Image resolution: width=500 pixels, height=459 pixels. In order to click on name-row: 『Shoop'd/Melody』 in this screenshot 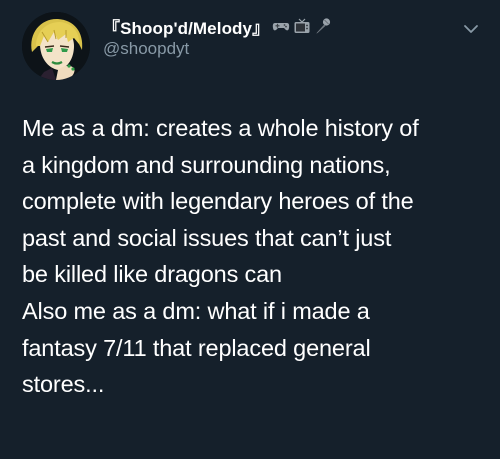, I will do `click(281, 26)`.